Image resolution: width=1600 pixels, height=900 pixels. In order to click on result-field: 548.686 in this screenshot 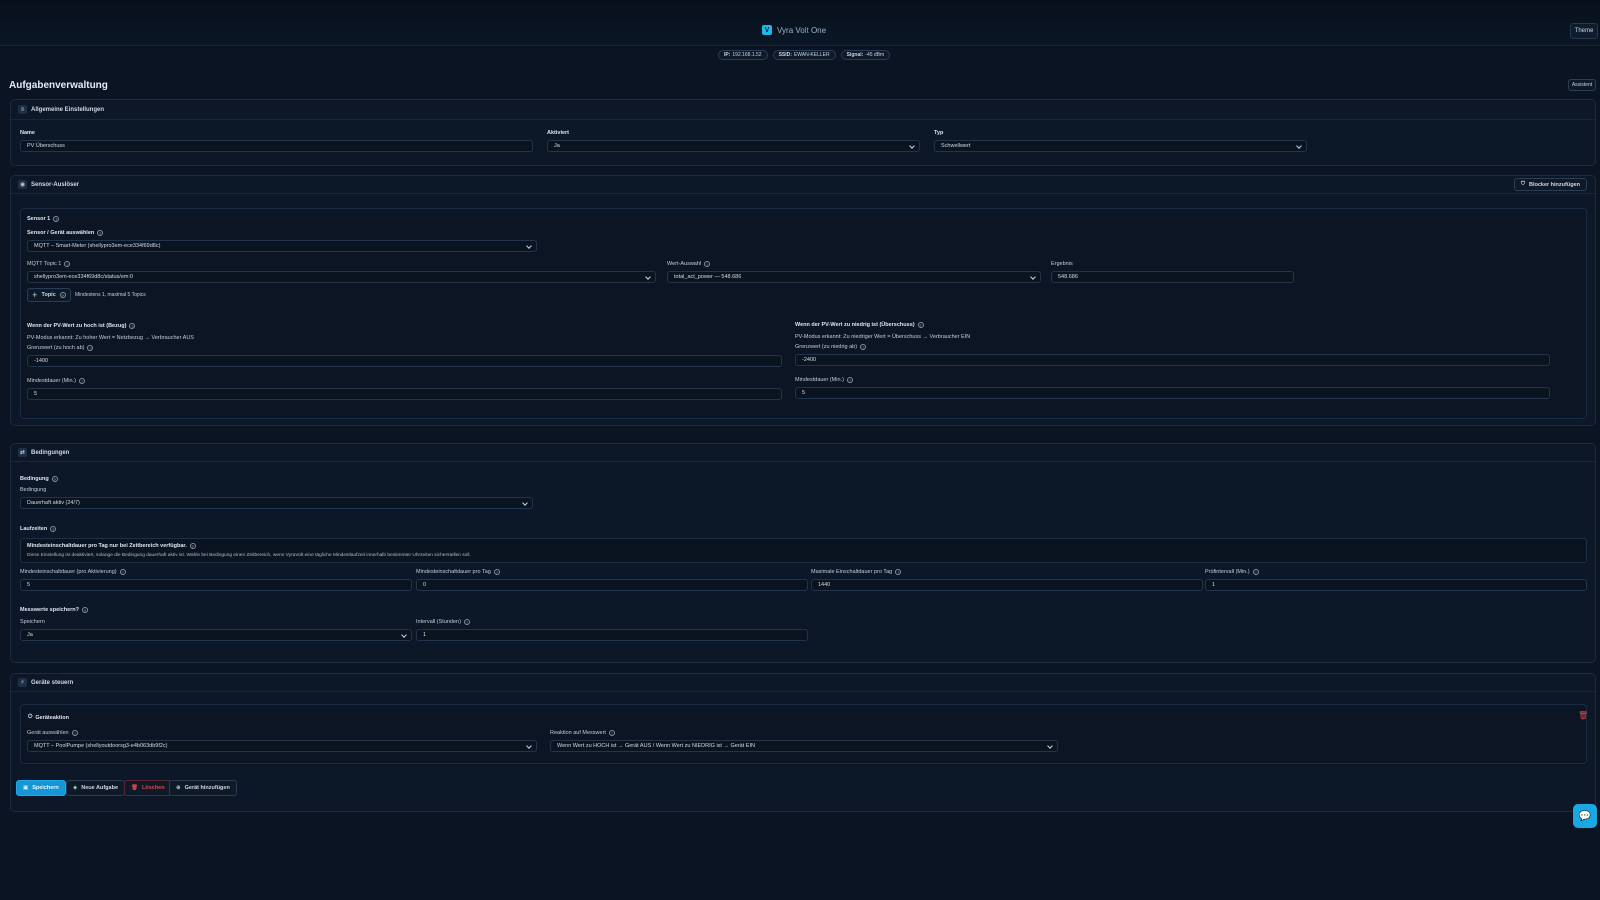, I will do `click(1172, 277)`.